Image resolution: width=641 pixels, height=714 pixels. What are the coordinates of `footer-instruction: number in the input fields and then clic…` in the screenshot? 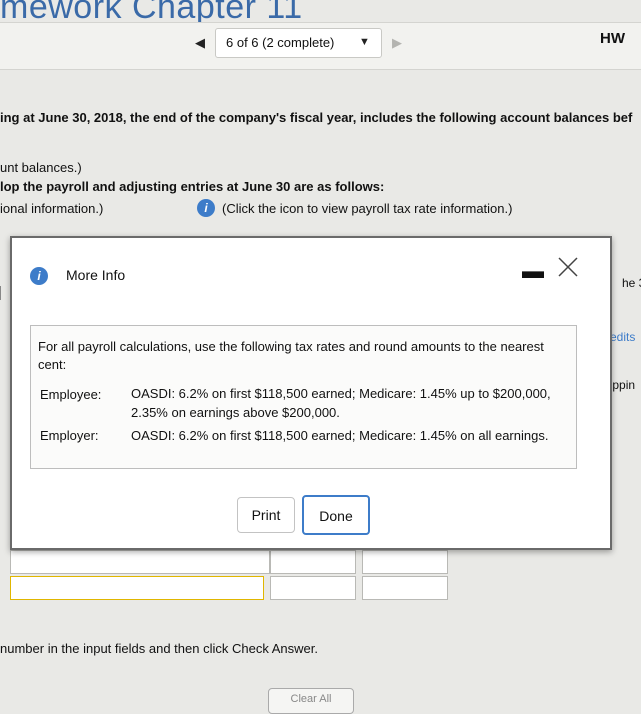 It's located at (159, 648).